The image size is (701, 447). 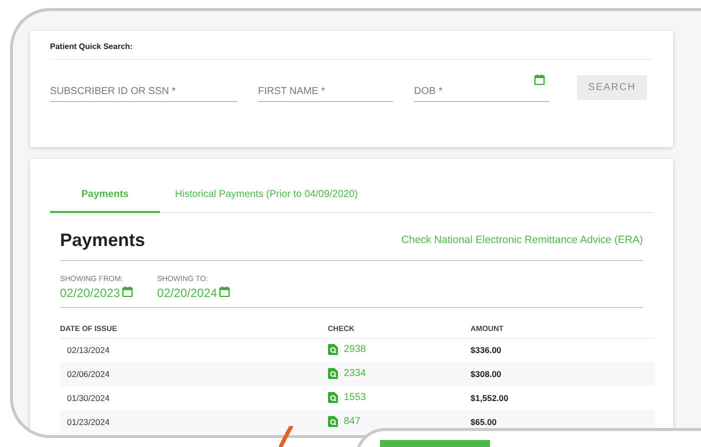 I want to click on check-link: 2334, so click(x=355, y=373).